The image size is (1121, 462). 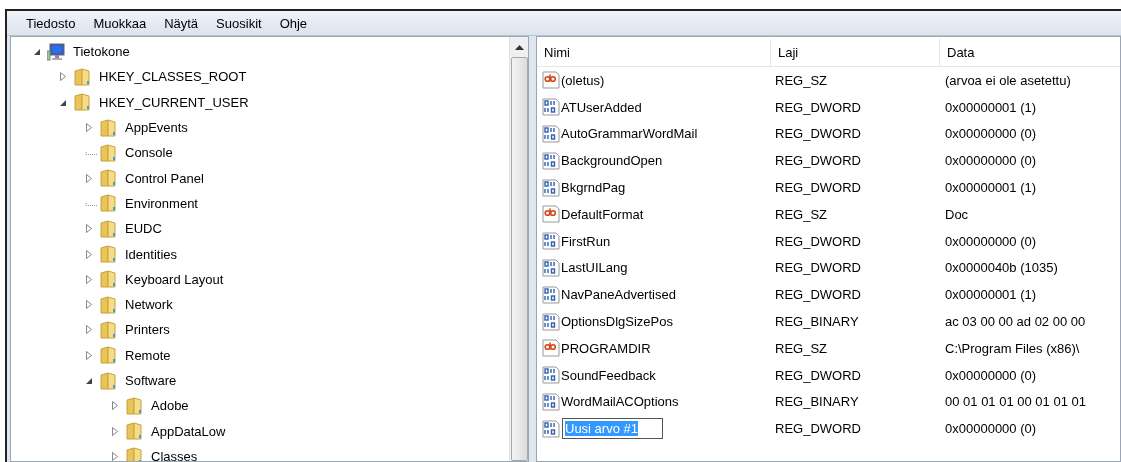 What do you see at coordinates (293, 23) in the screenshot?
I see `menu-item: Ohje` at bounding box center [293, 23].